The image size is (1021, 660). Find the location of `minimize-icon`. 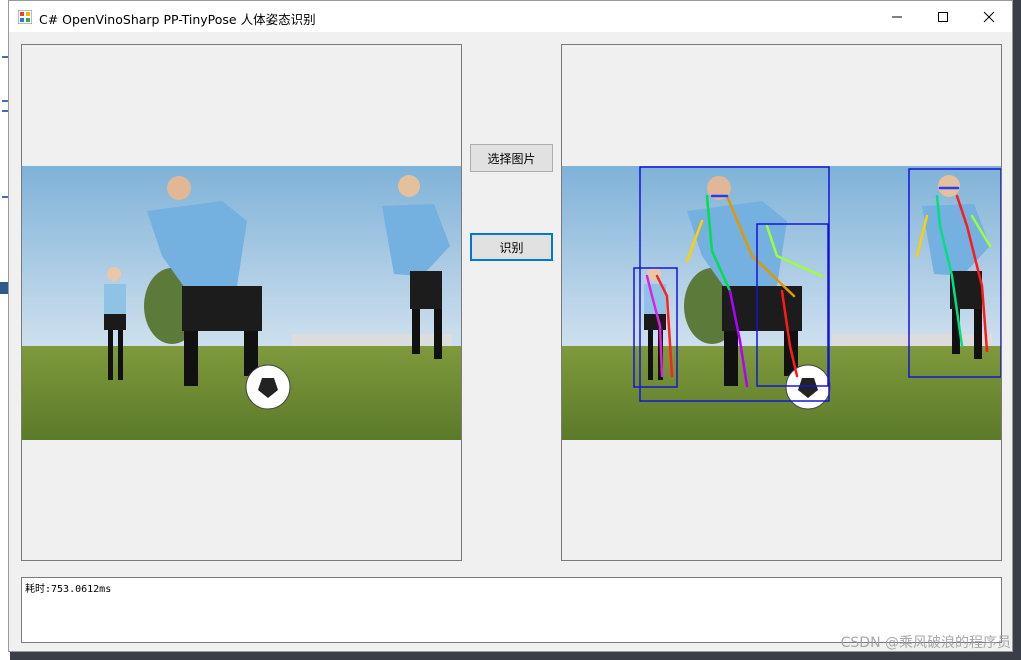

minimize-icon is located at coordinates (897, 16).